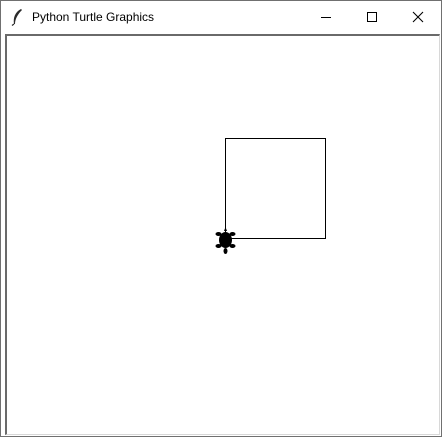 The height and width of the screenshot is (437, 442). I want to click on window-title: Python Turtle Graphics, so click(93, 17).